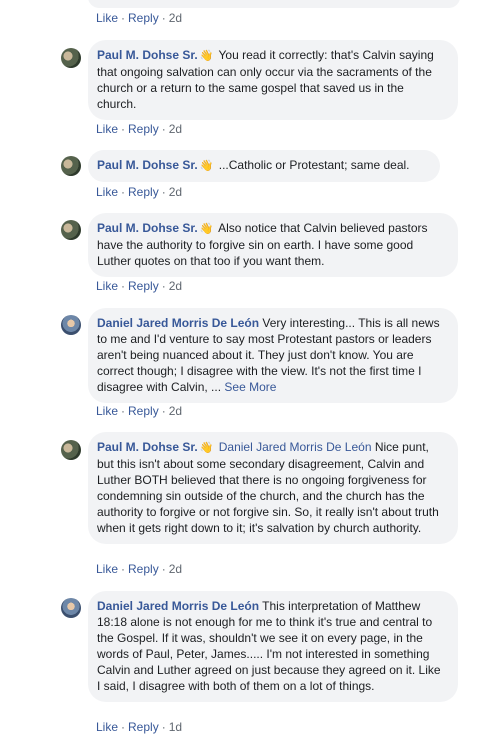 This screenshot has height=743, width=499. What do you see at coordinates (295, 447) in the screenshot?
I see `mention-link: Daniel Jared Morris De León` at bounding box center [295, 447].